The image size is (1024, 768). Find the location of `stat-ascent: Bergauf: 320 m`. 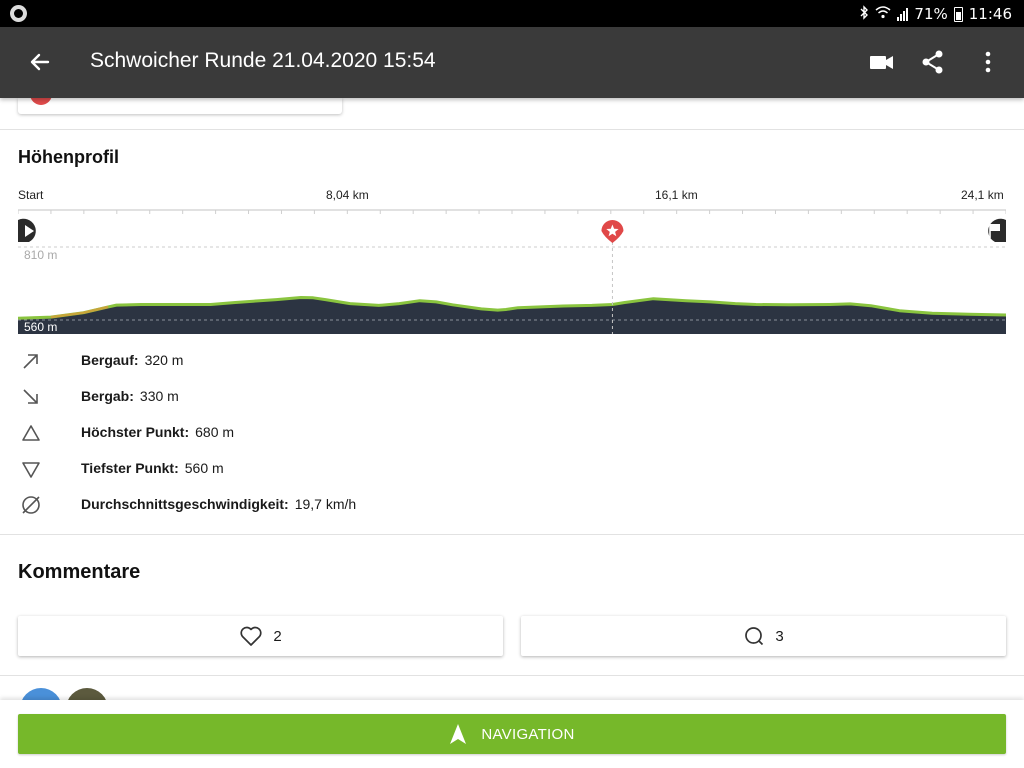

stat-ascent: Bergauf: 320 m is located at coordinates (318, 362).